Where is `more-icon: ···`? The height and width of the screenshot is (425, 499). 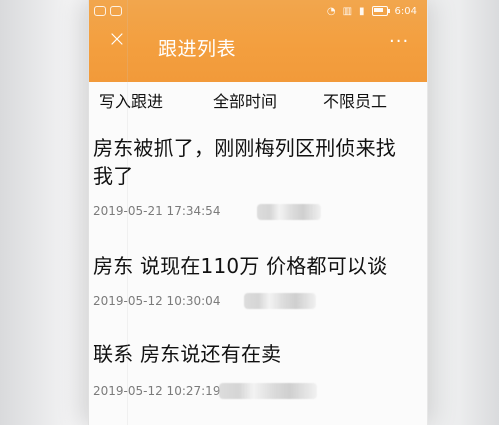
more-icon: ··· is located at coordinates (399, 41).